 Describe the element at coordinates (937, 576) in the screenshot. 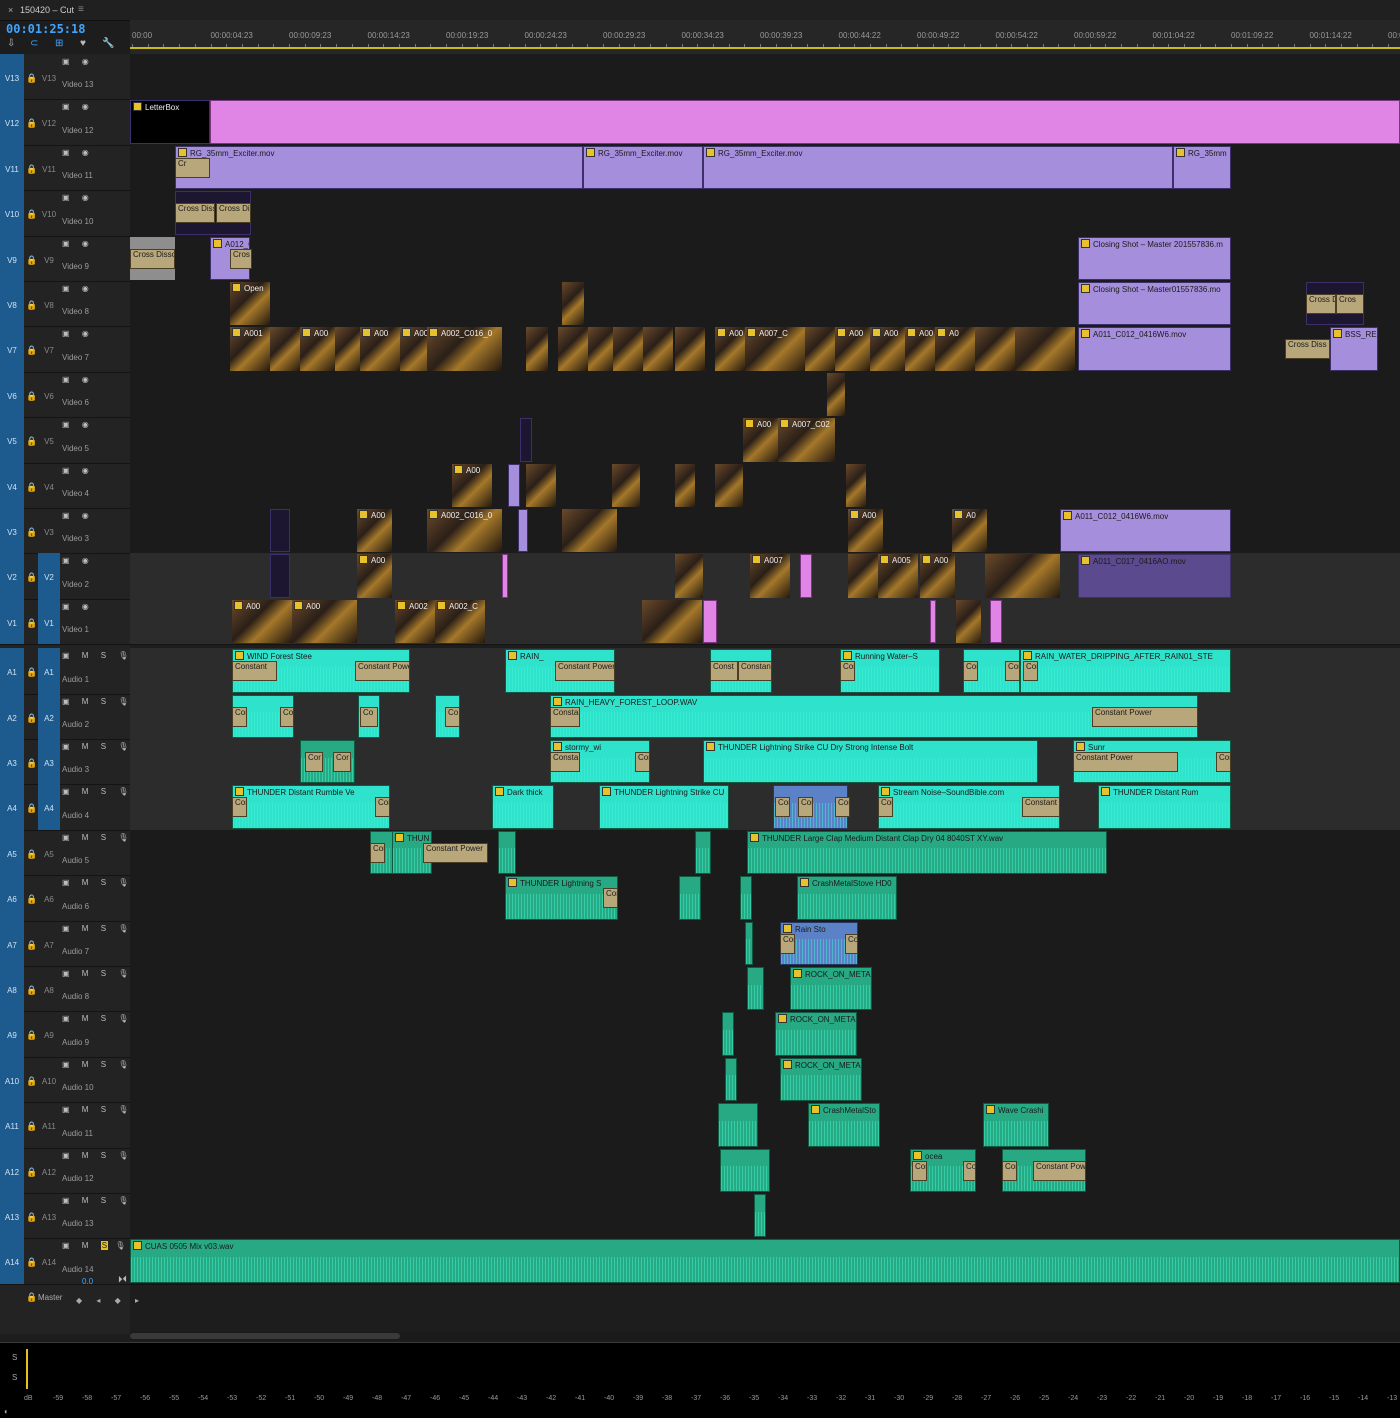

I see `video-clip: A00` at that location.